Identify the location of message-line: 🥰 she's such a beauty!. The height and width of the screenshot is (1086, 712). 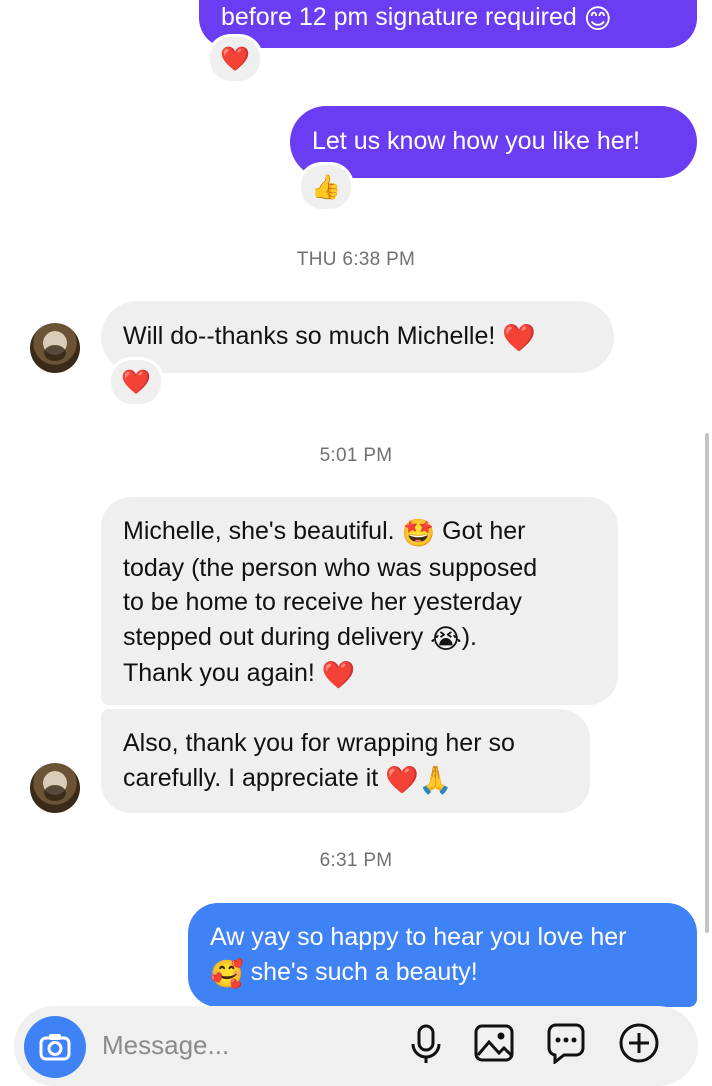
(344, 973).